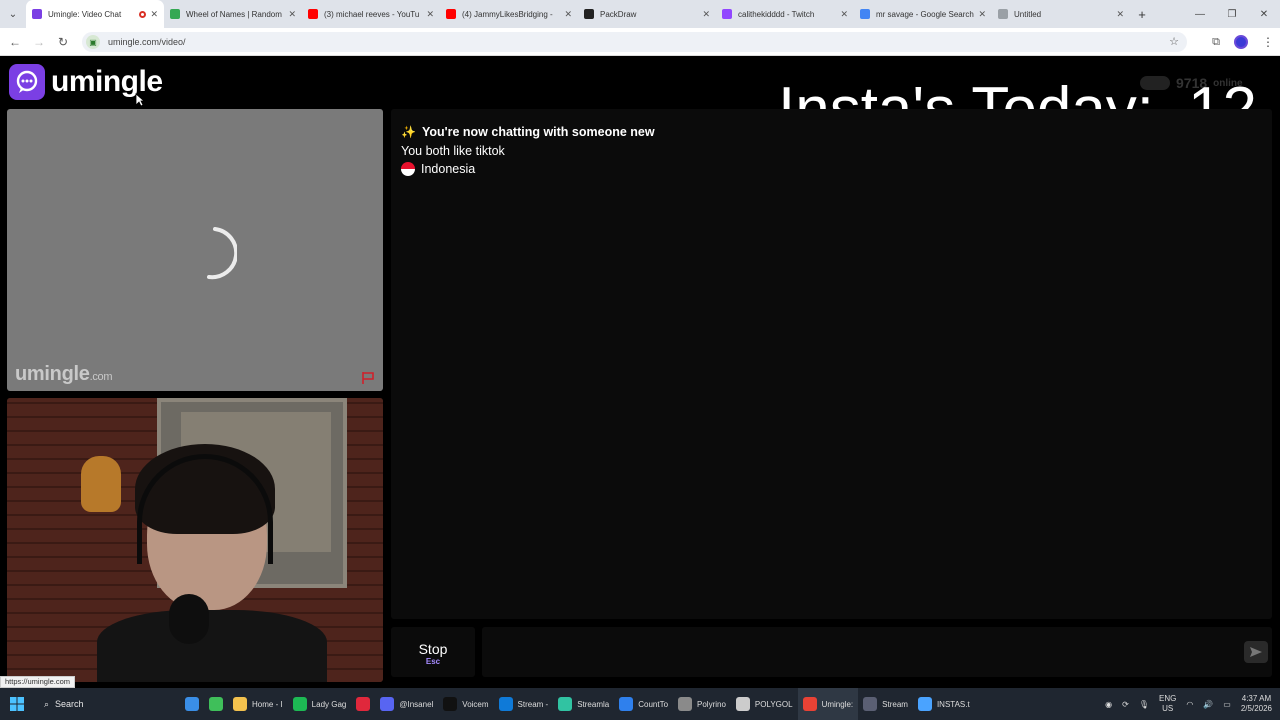  I want to click on close-window-icon: ✕, so click(1264, 14).